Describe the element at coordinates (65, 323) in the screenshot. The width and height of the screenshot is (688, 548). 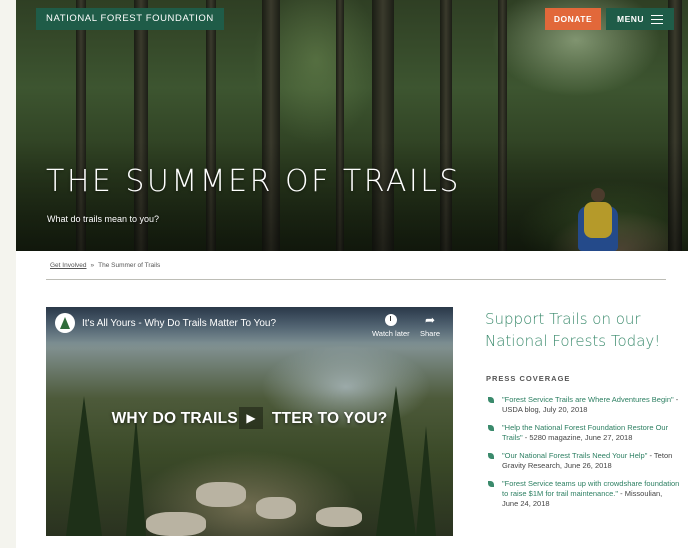
I see `channel-avatar-icon` at that location.